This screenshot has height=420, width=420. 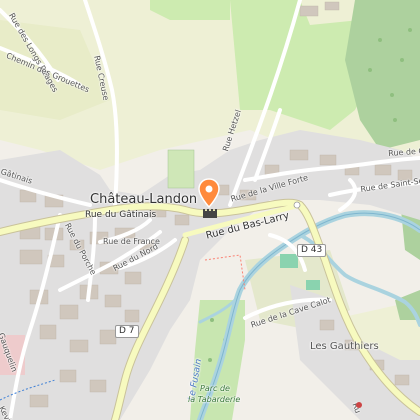 I want to click on road-ref-d7: D 7, so click(x=127, y=331).